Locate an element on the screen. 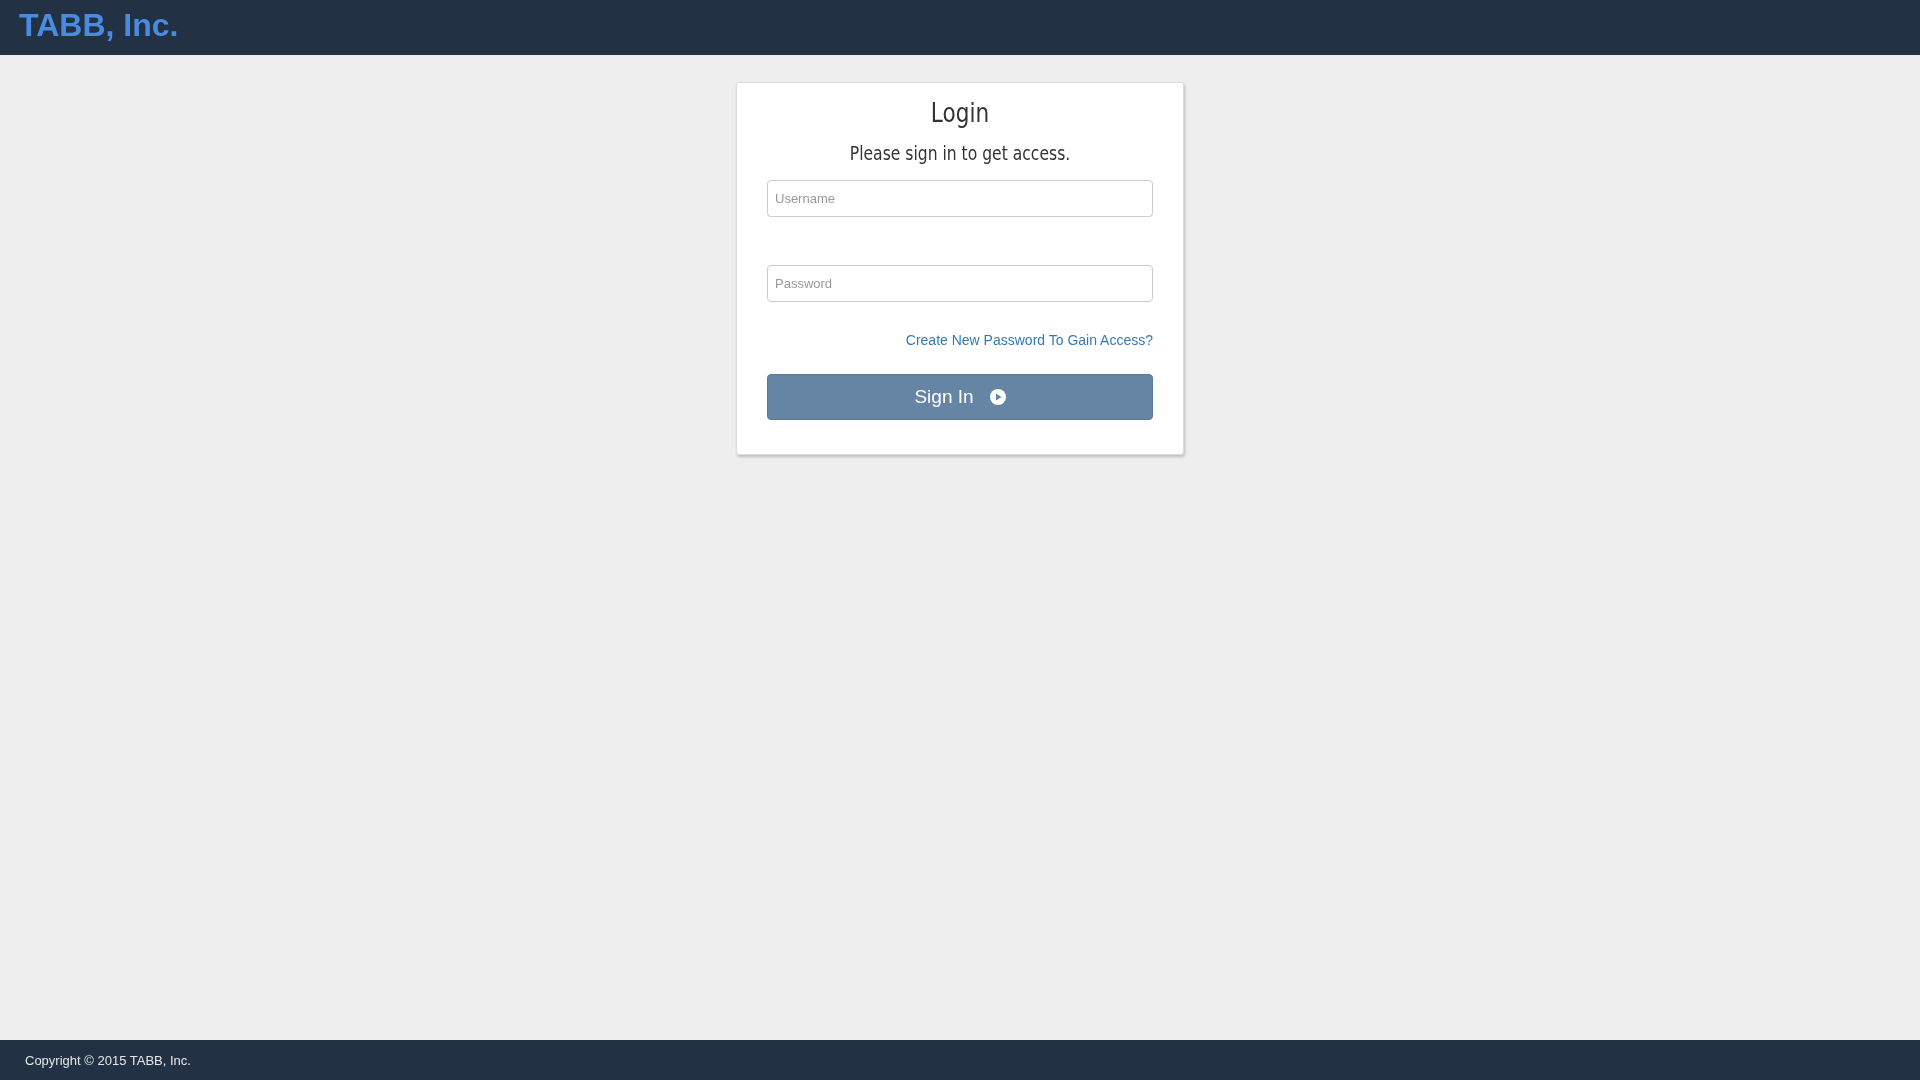 Image resolution: width=1920 pixels, height=1080 pixels. input-field: Password is located at coordinates (960, 283).